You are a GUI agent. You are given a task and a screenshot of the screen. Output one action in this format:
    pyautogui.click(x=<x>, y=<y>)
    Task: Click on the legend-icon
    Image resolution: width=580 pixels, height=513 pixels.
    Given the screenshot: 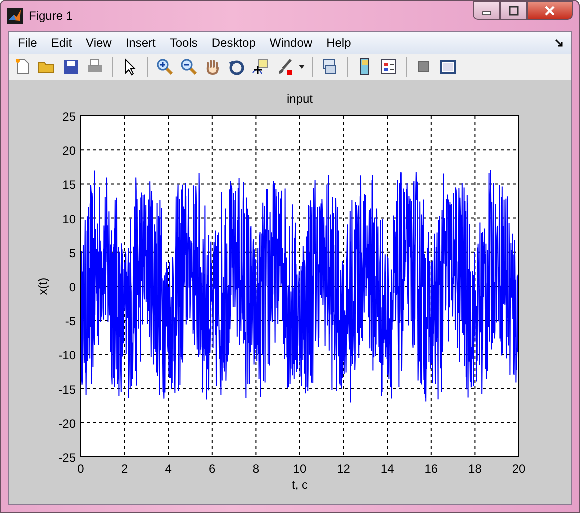 What is the action you would take?
    pyautogui.click(x=389, y=67)
    